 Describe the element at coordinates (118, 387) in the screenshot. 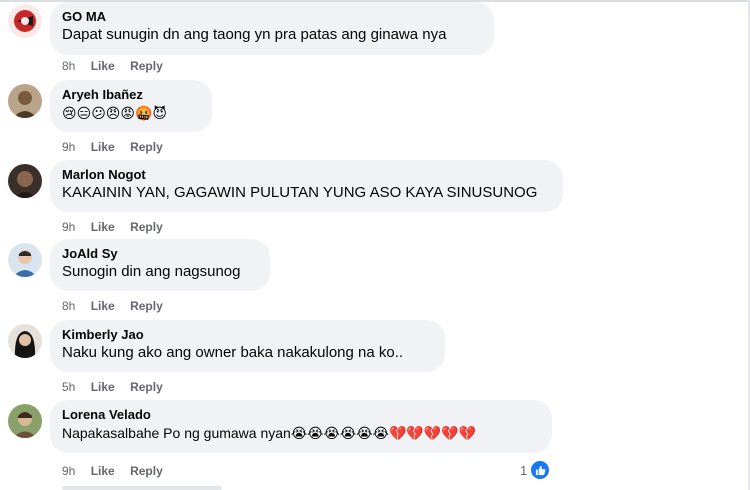

I see `comment-actions: 5h Like Reply` at that location.